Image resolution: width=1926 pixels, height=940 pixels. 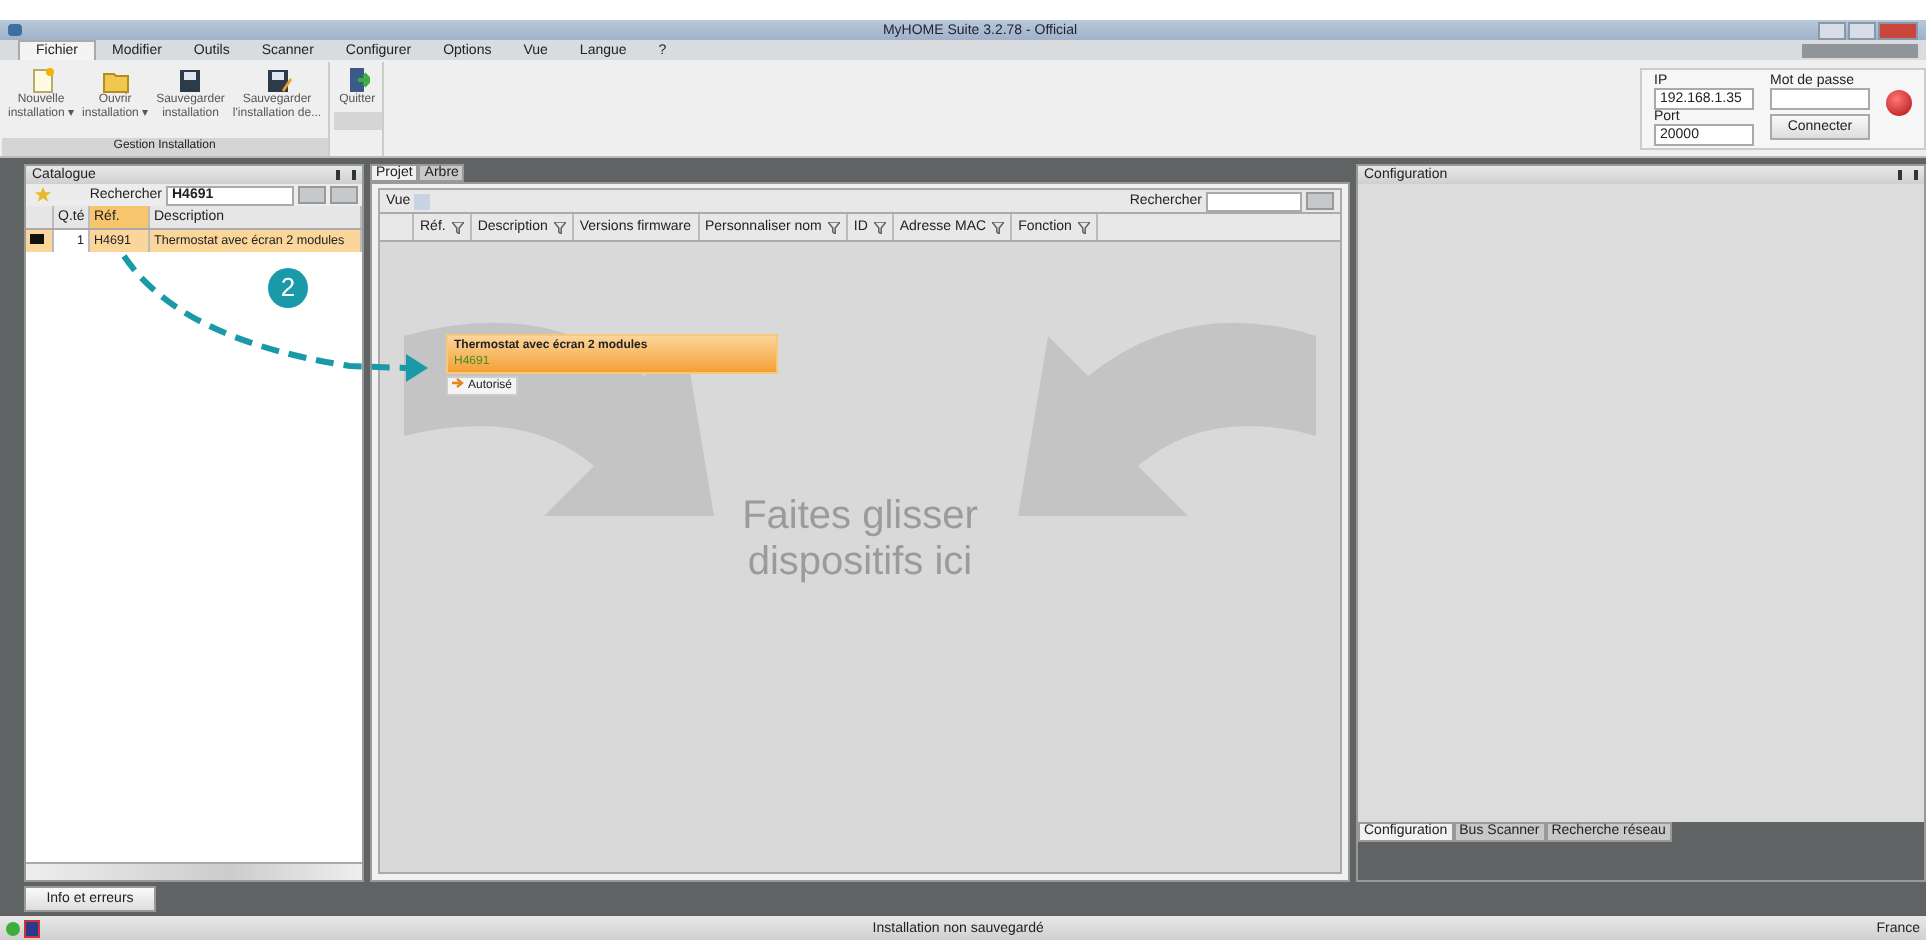 What do you see at coordinates (277, 81) in the screenshot?
I see `floppy-pencil-icon` at bounding box center [277, 81].